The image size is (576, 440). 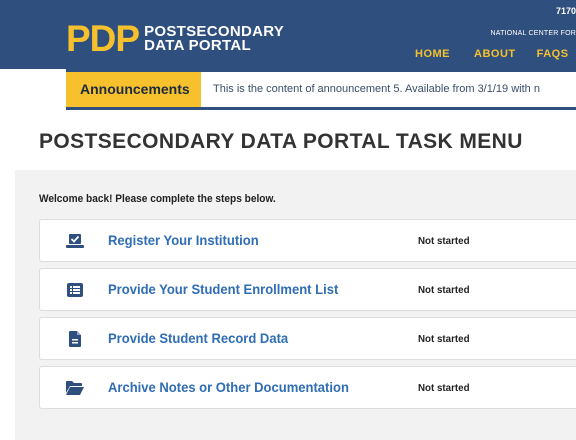 I want to click on page-title: POSTSECONDARY DATA PORTAL TASK MENU, so click(x=281, y=141).